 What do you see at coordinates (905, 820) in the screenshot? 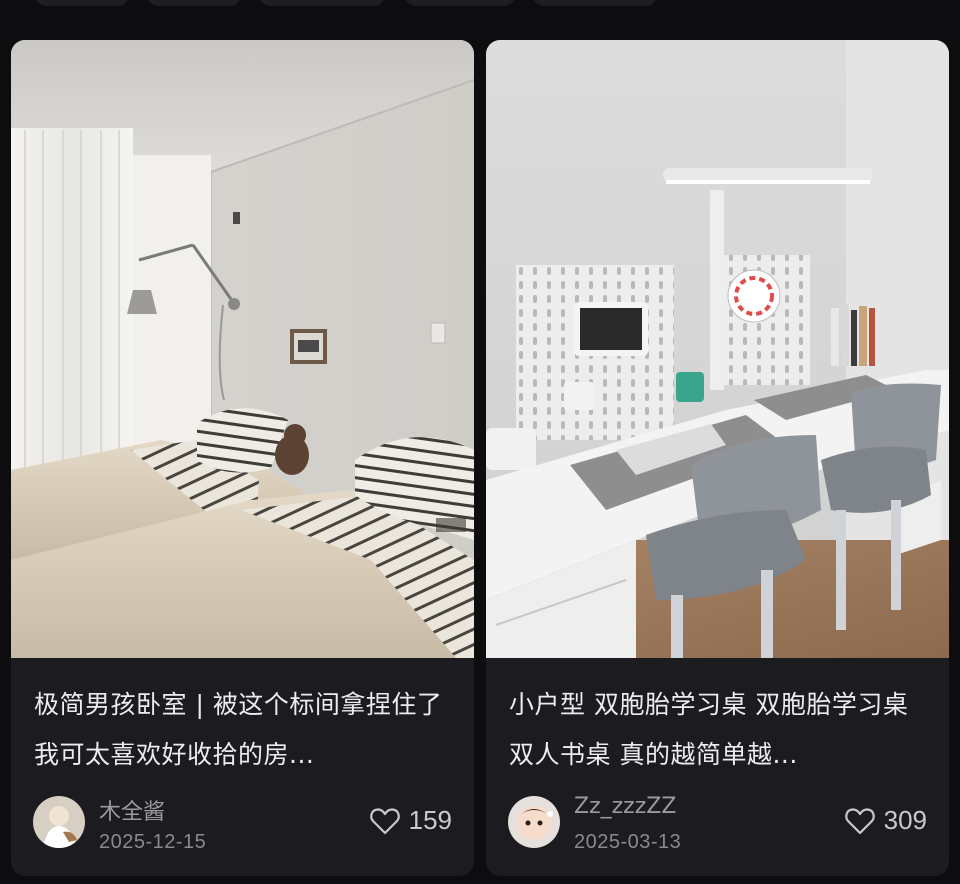
I see `like-count: 309` at bounding box center [905, 820].